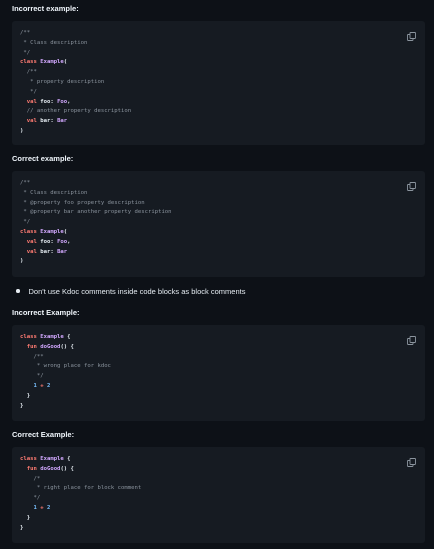  I want to click on code-line: * @property foo property description, so click(222, 204).